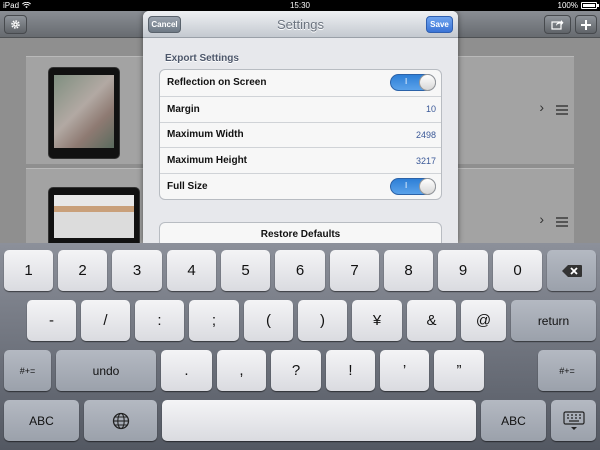  I want to click on status-bar: iPad 15:30 100%, so click(300, 5).